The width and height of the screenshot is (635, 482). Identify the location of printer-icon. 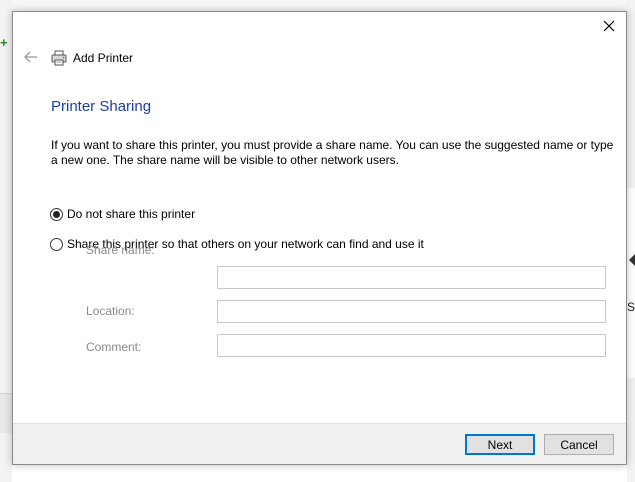
(60, 58).